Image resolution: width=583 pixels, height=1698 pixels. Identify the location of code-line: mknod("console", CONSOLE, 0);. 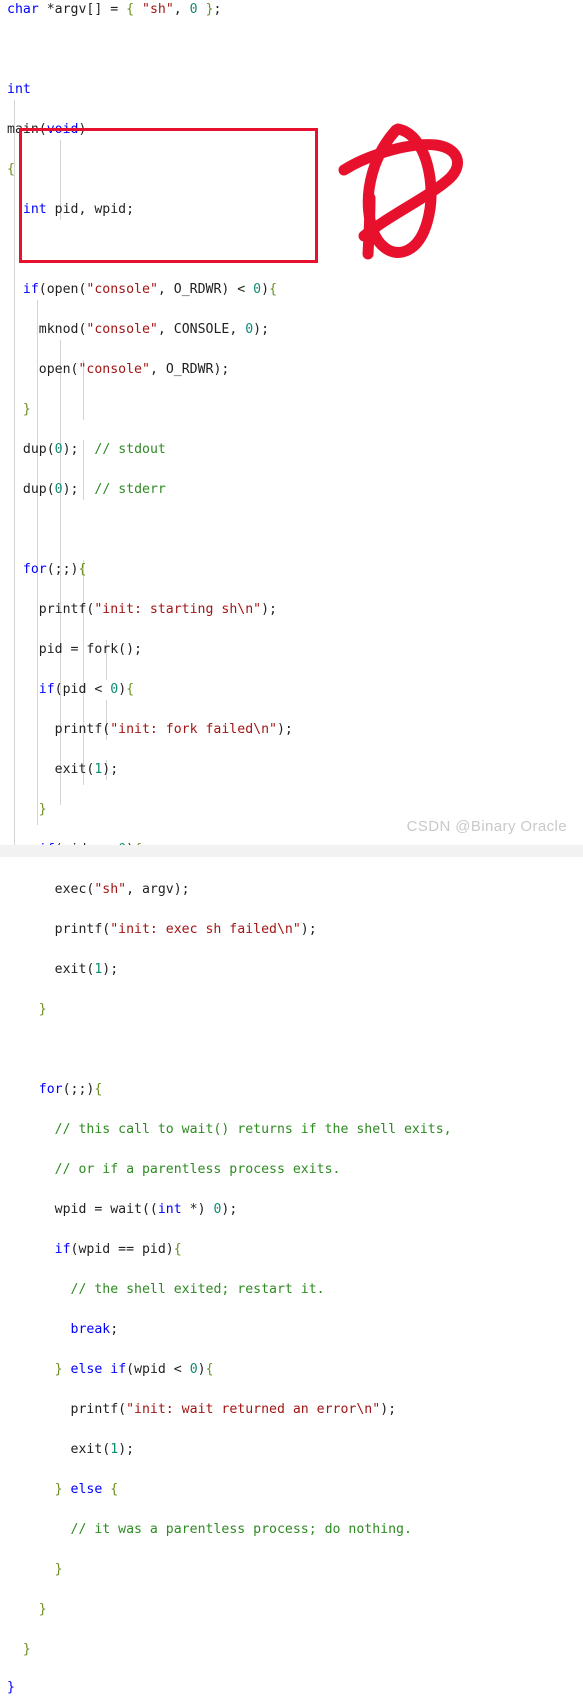
(154, 329).